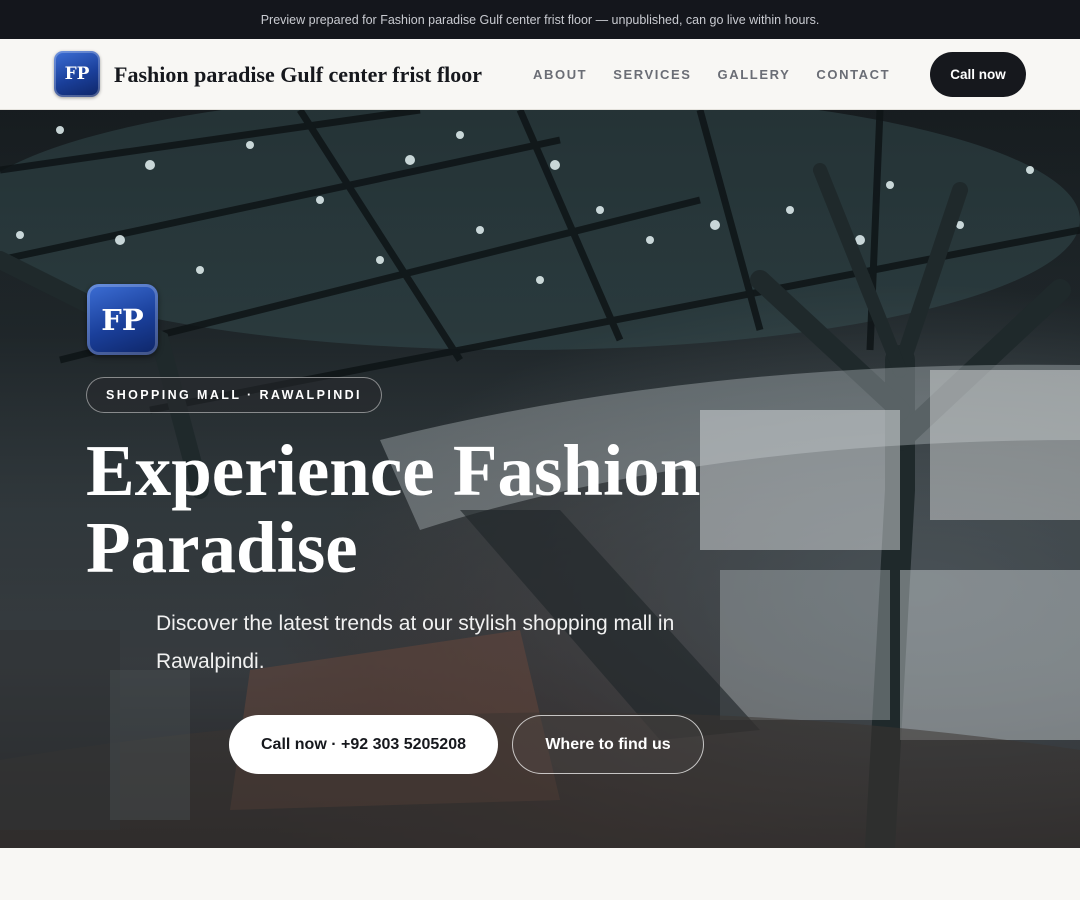  Describe the element at coordinates (978, 74) in the screenshot. I see `header-call-now-button: Call now` at that location.